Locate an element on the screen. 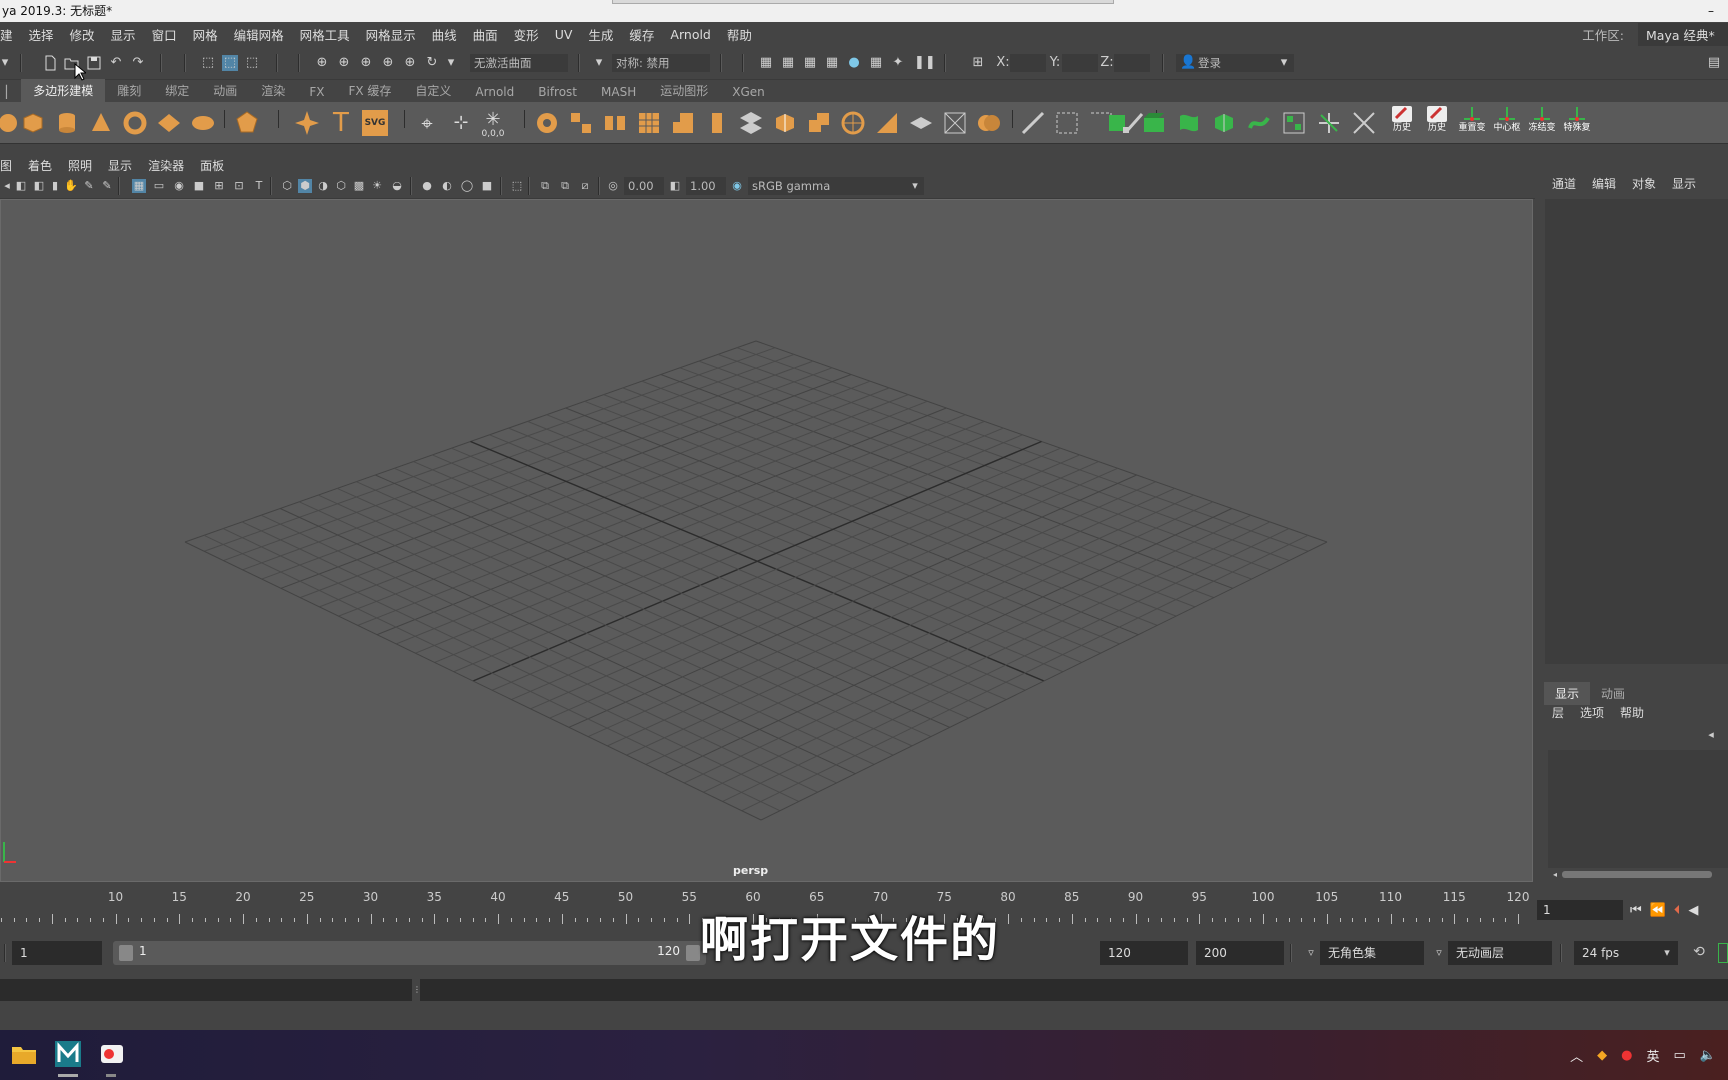 This screenshot has width=1728, height=1080. poly-torus-icon is located at coordinates (135, 123).